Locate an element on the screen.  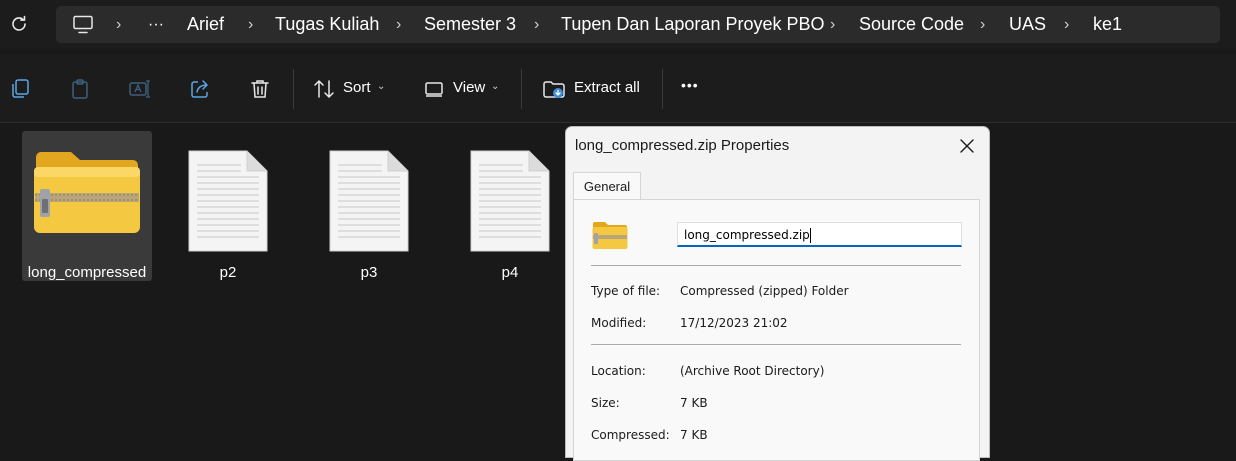
extract-all-icon is located at coordinates (554, 89).